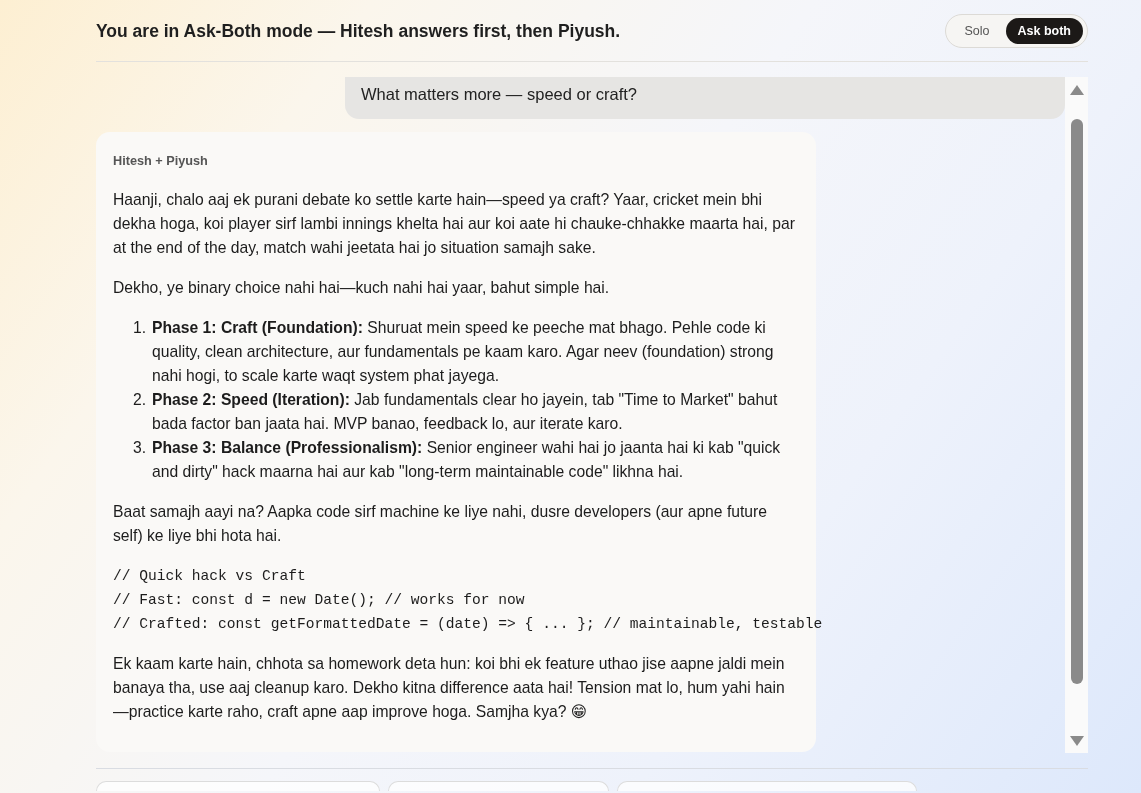 The height and width of the screenshot is (793, 1141). Describe the element at coordinates (977, 30) in the screenshot. I see `mode-option: Solo` at that location.